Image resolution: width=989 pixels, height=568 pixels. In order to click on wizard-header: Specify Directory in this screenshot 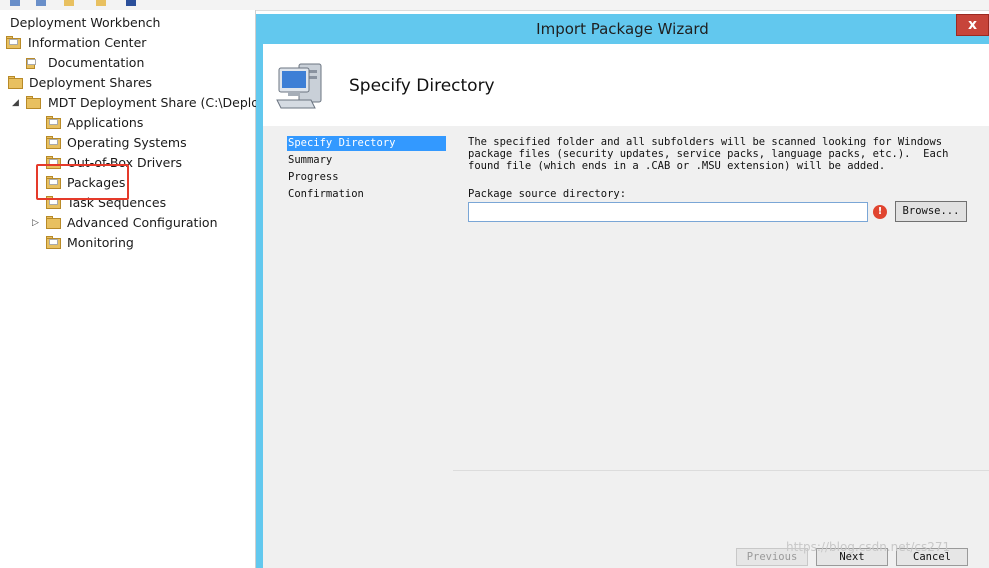, I will do `click(626, 85)`.